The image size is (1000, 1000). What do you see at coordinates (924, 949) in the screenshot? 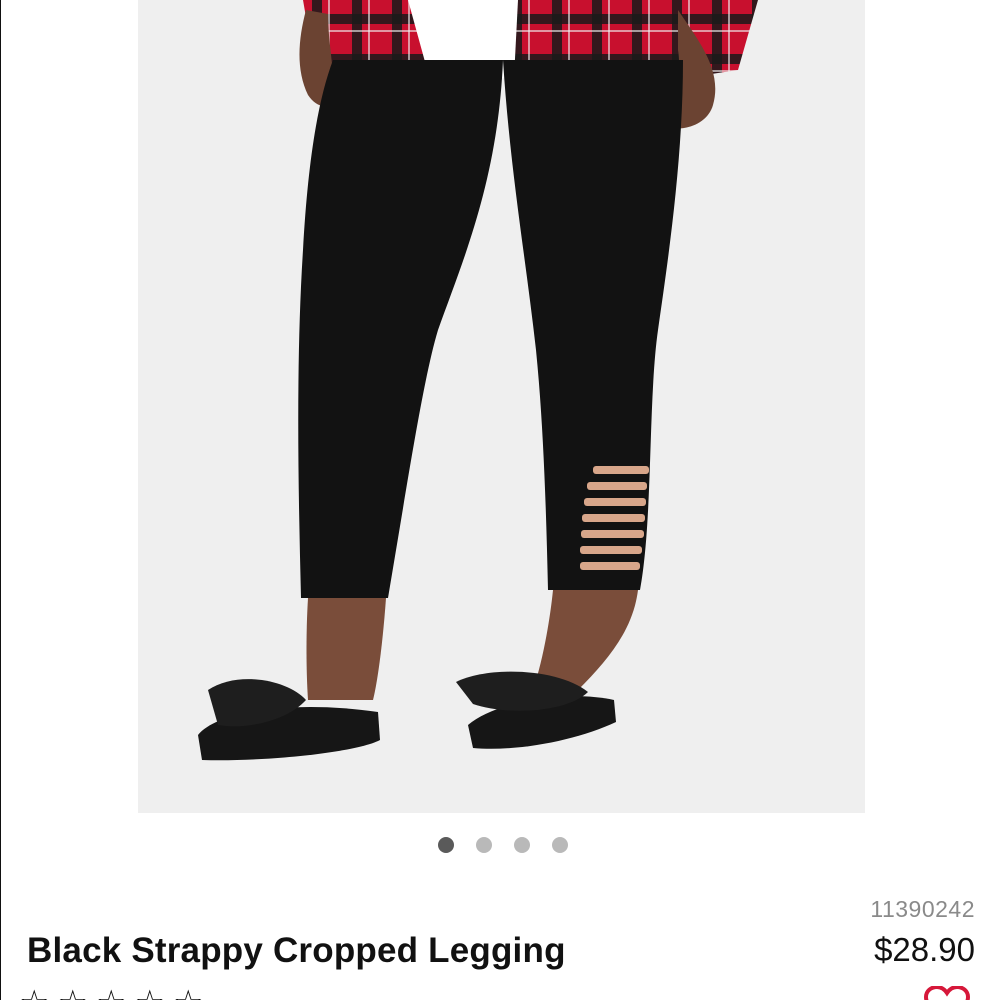
I see `product-price: $28.90` at bounding box center [924, 949].